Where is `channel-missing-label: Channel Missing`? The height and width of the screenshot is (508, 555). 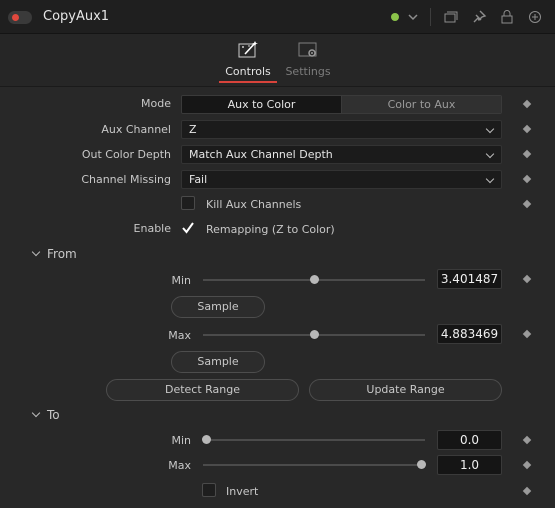 channel-missing-label: Channel Missing is located at coordinates (126, 179).